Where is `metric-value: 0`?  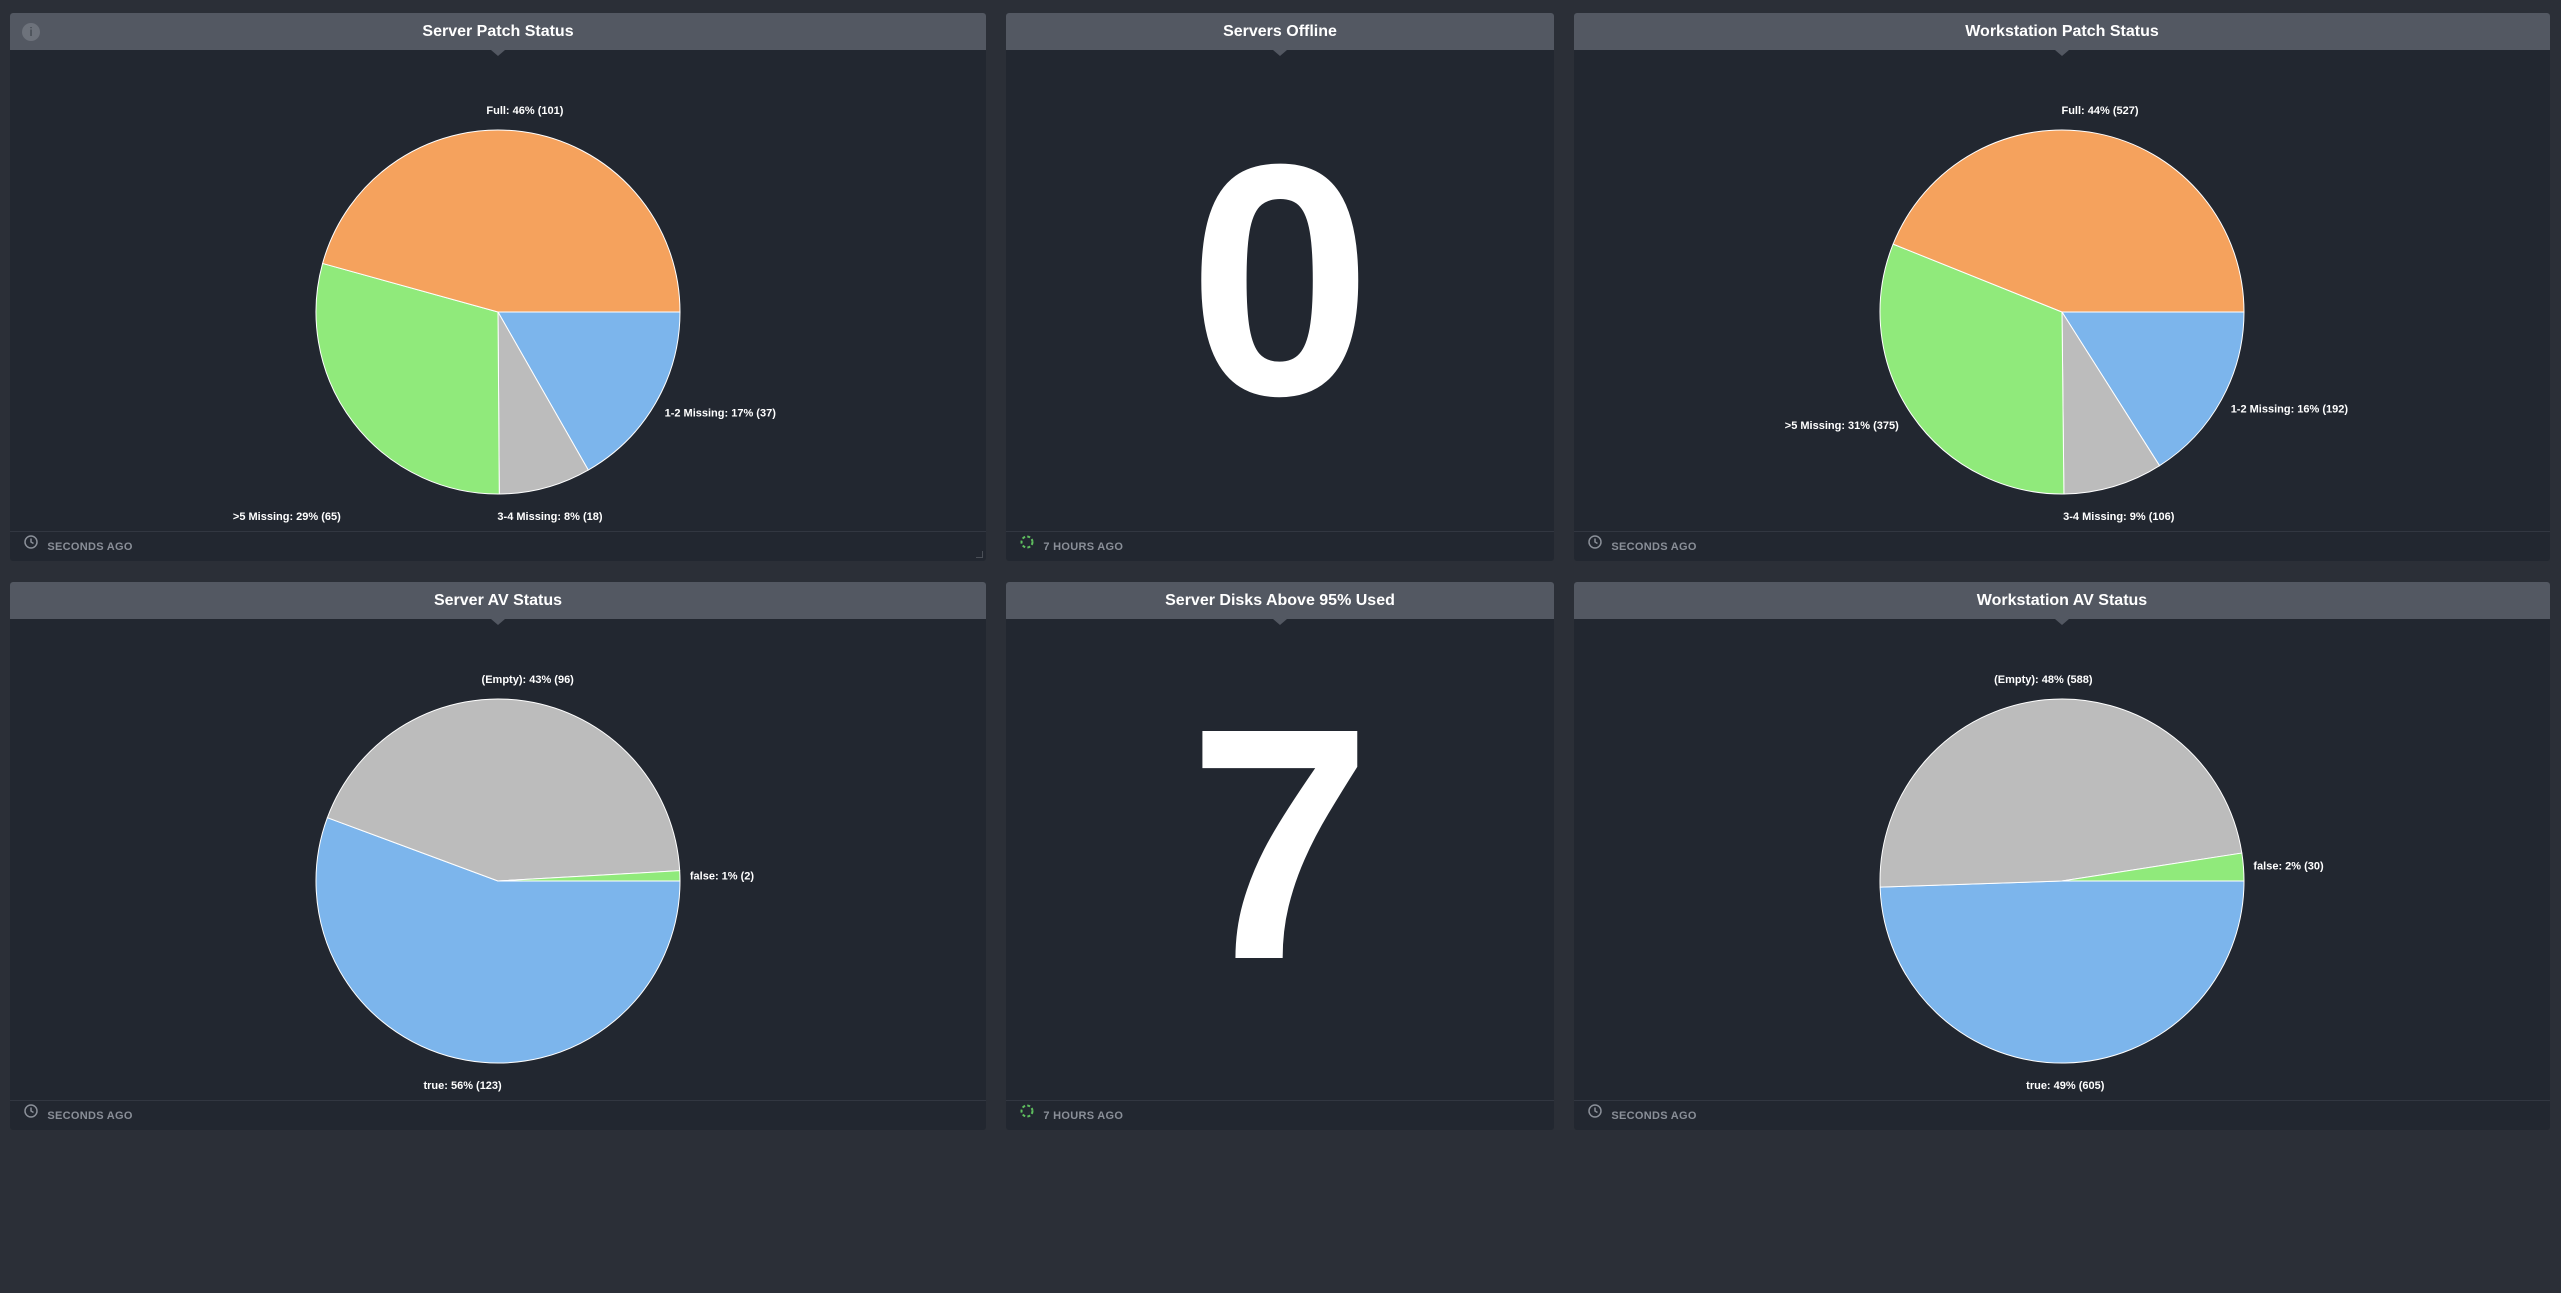 metric-value: 0 is located at coordinates (1280, 279).